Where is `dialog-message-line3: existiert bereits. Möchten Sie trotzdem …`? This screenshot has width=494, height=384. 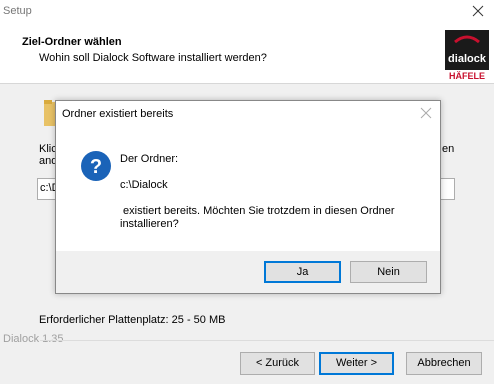 dialog-message-line3: existiert bereits. Möchten Sie trotzdem … is located at coordinates (257, 211).